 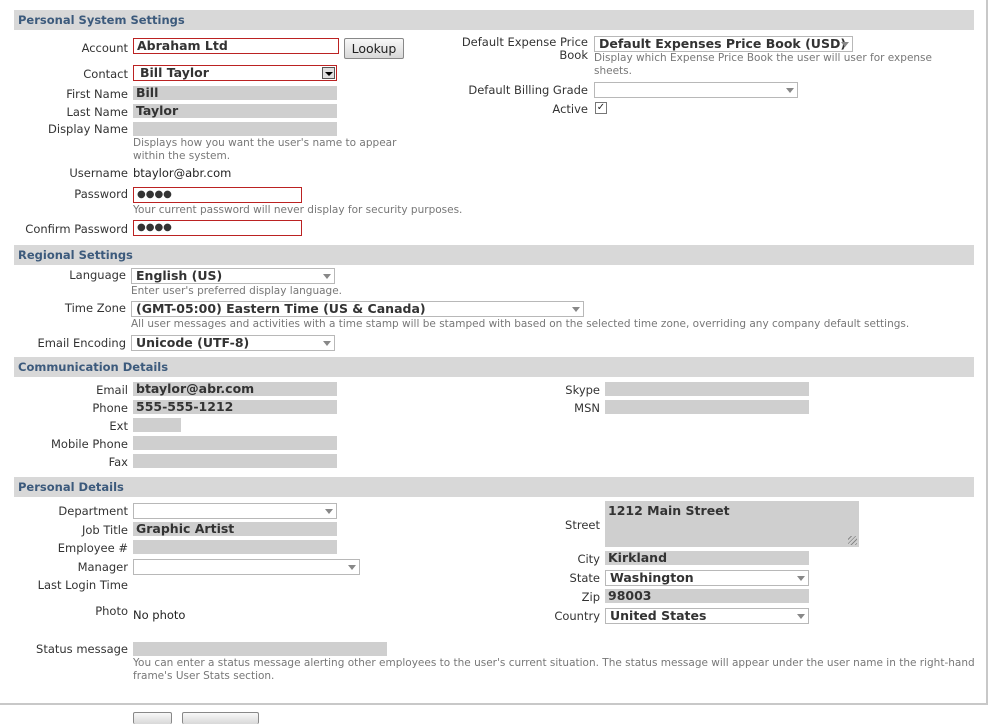 I want to click on active-label: Active, so click(x=570, y=109).